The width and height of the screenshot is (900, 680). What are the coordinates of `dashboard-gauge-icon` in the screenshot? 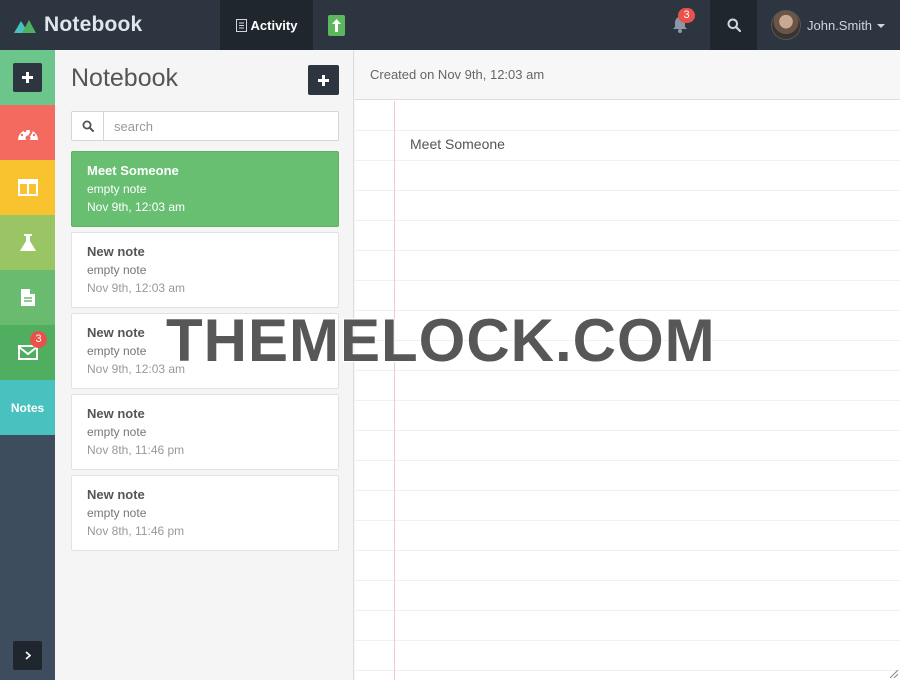 It's located at (27, 134).